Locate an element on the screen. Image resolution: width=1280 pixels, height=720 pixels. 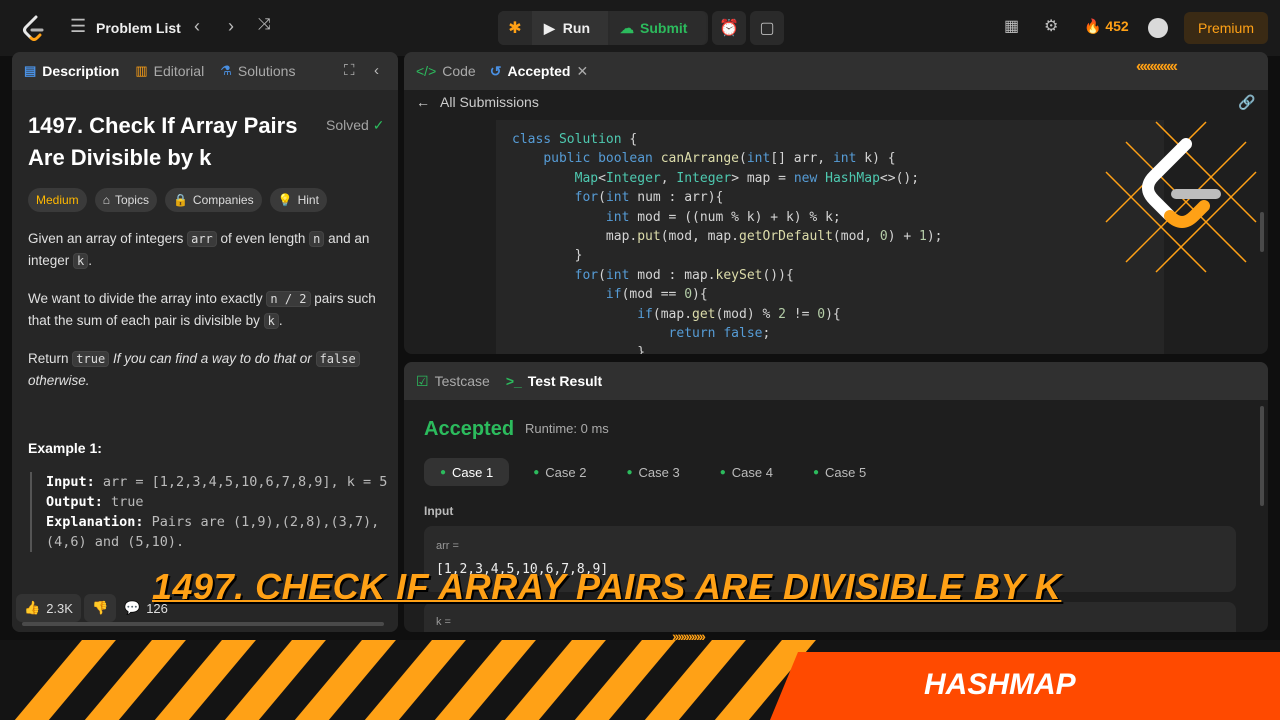
case-label: Case 2 is located at coordinates (566, 472).